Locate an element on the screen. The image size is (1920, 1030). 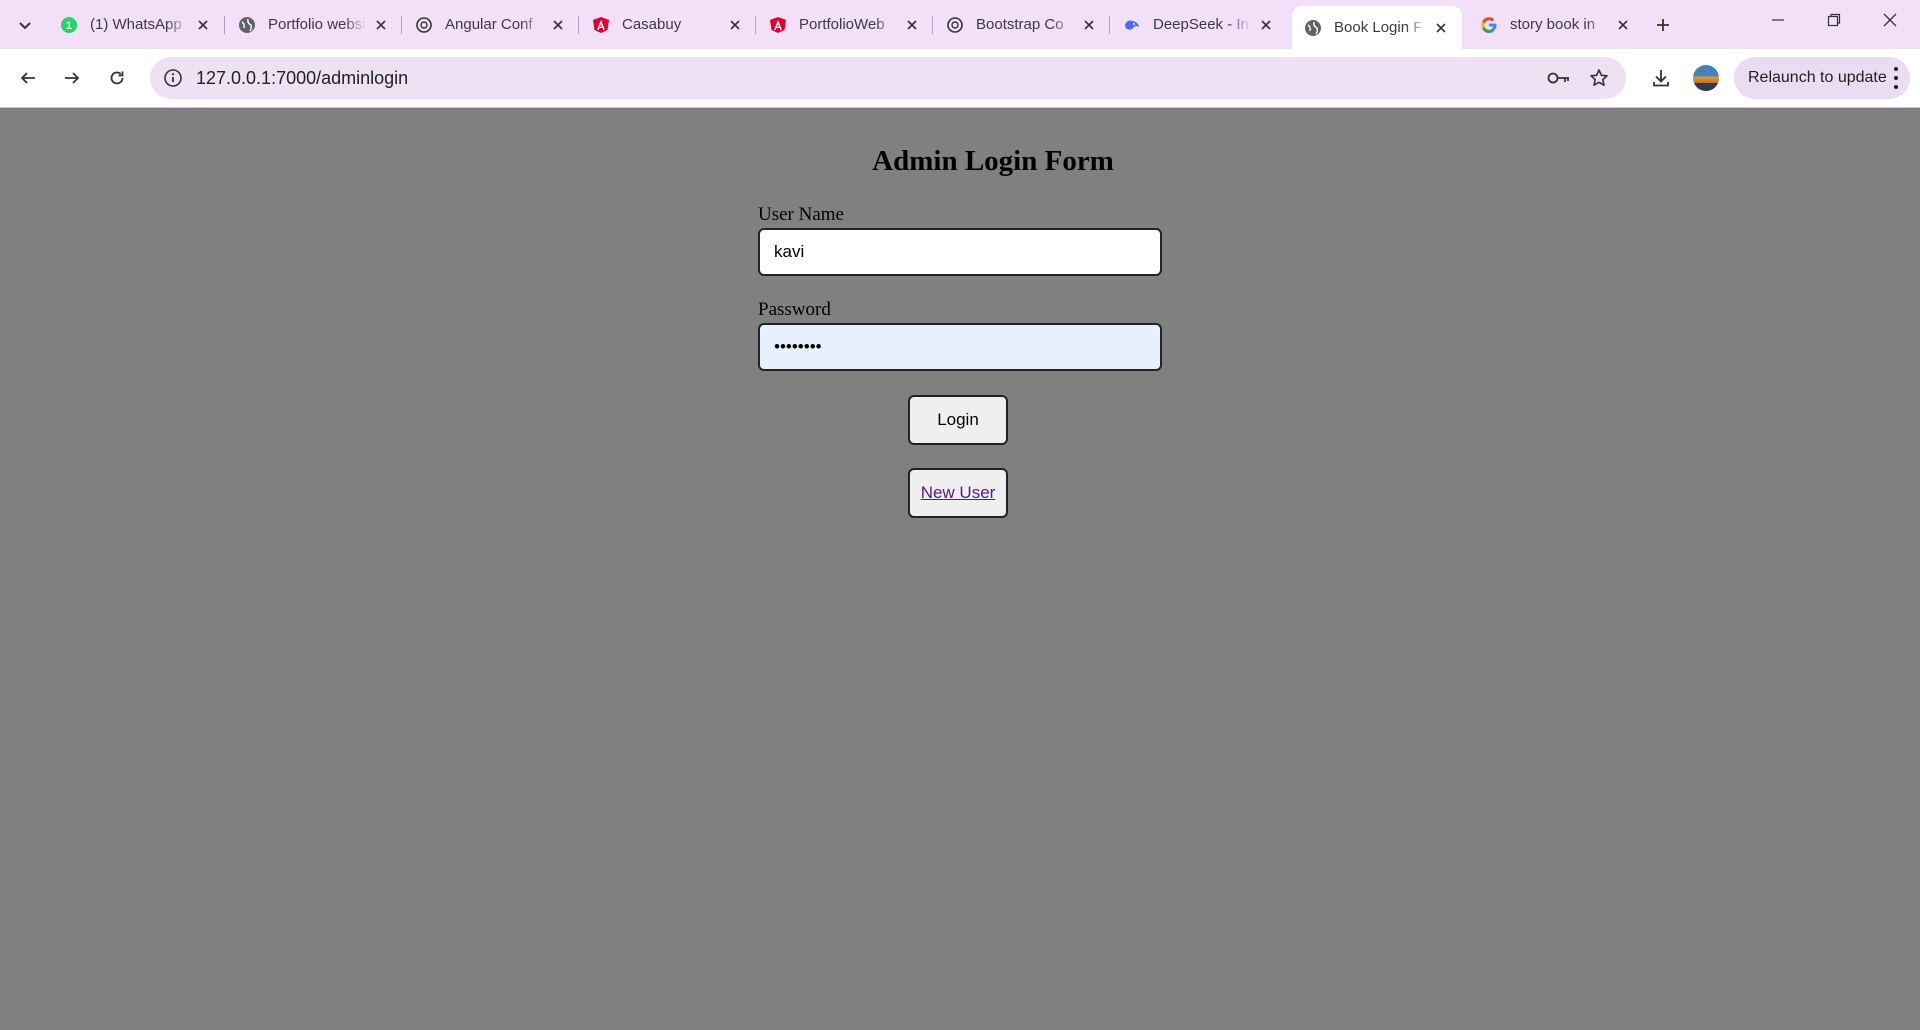
tab-deepseek: DeepSeek - In is located at coordinates (1199, 24).